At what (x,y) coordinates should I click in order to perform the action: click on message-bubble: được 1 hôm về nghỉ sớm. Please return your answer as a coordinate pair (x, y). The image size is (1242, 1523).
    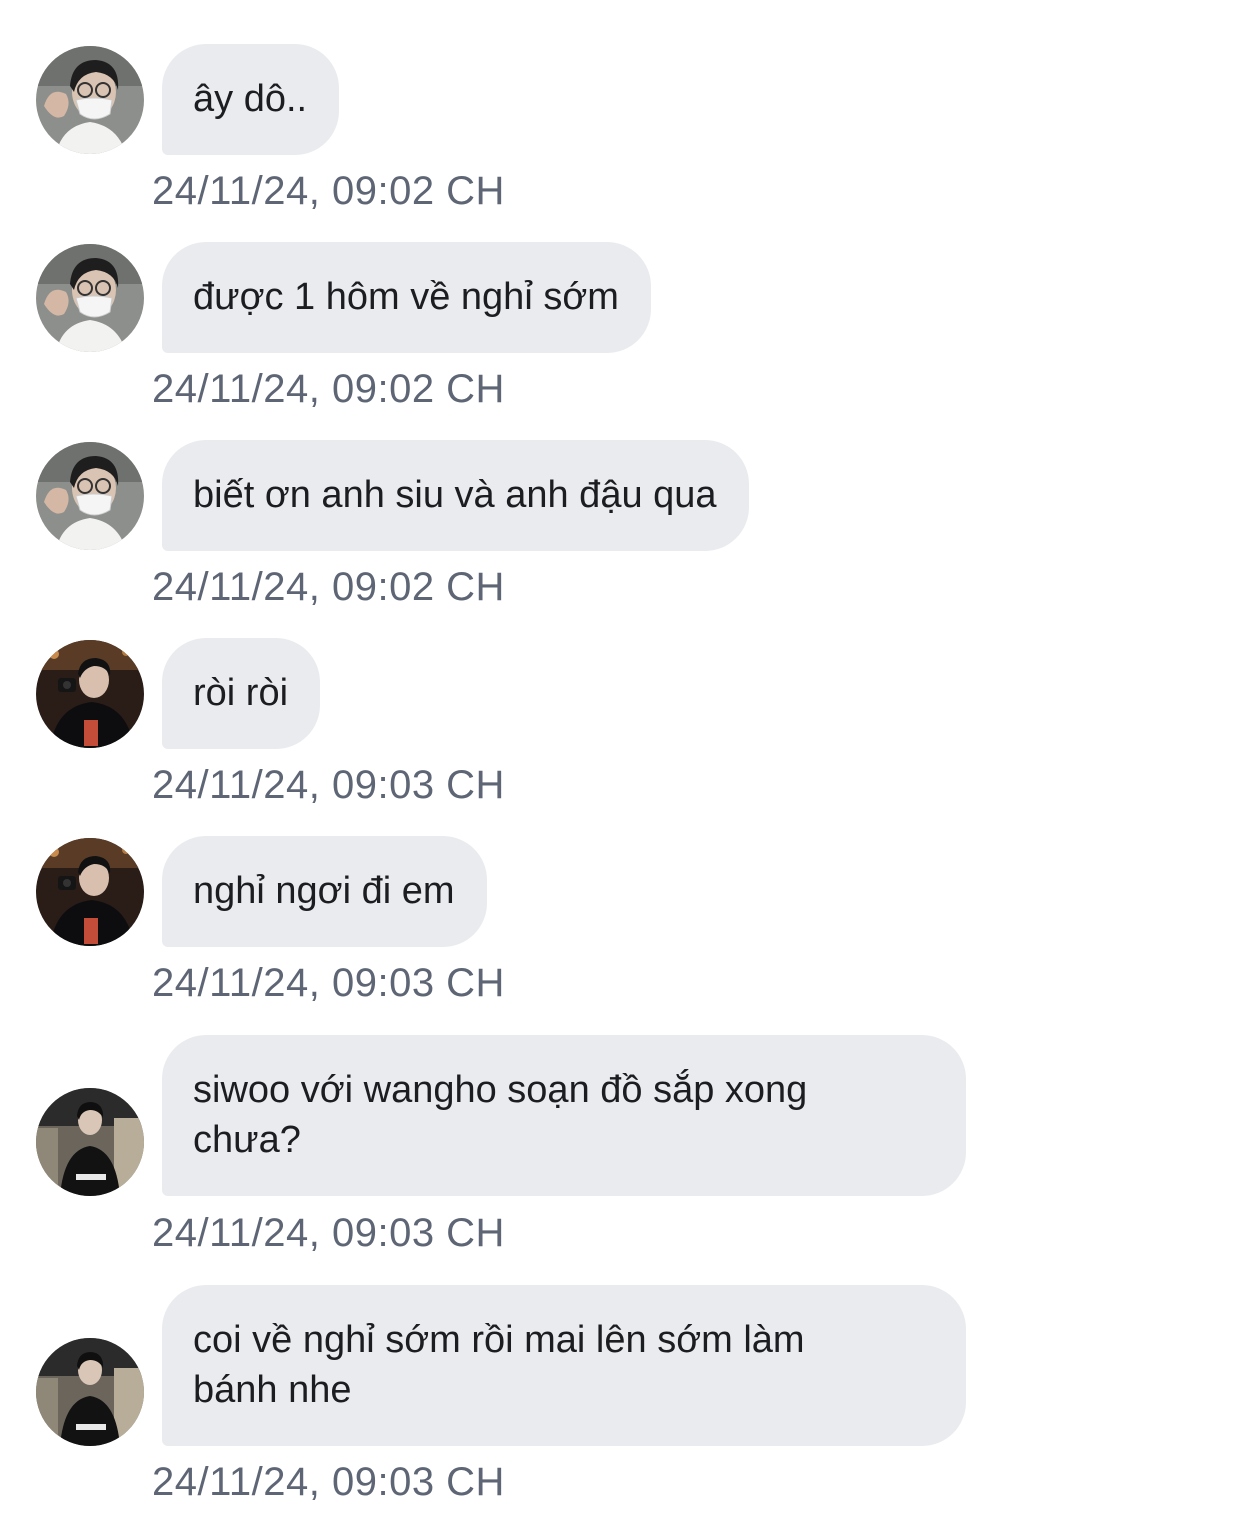
    Looking at the image, I should click on (406, 297).